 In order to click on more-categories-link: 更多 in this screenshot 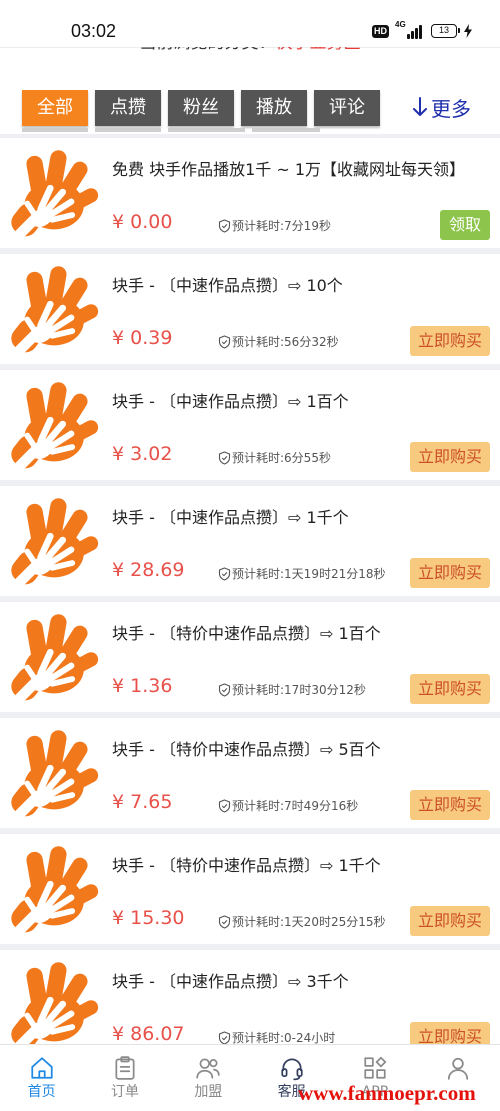, I will do `click(441, 107)`.